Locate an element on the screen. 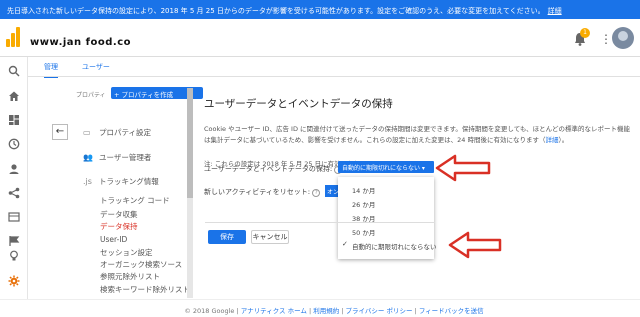  reset-label: 新しいアクティビティをリセット:? is located at coordinates (262, 192).